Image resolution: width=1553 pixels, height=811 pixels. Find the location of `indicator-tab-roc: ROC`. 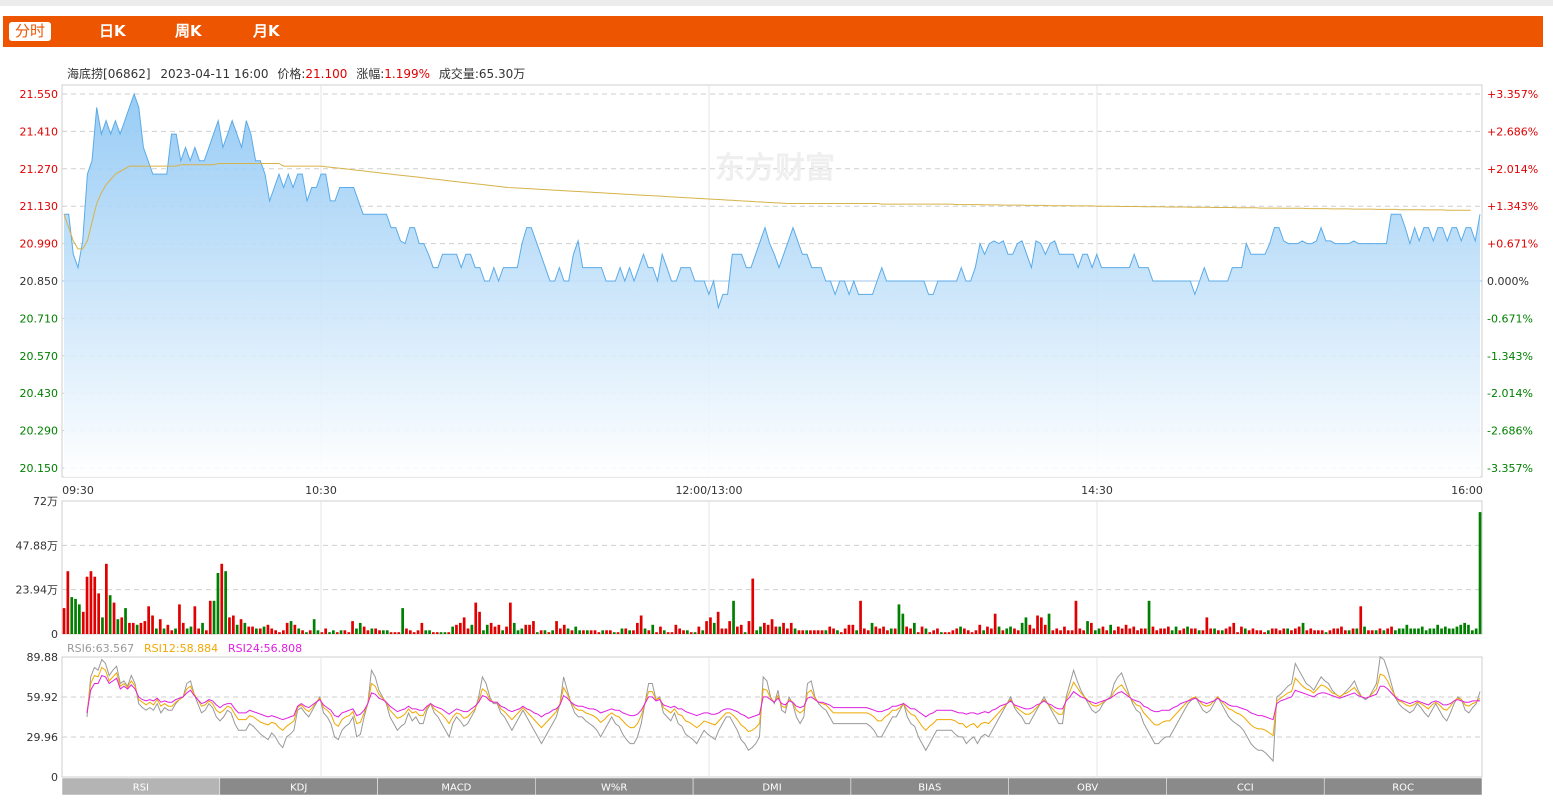

indicator-tab-roc: ROC is located at coordinates (1403, 786).